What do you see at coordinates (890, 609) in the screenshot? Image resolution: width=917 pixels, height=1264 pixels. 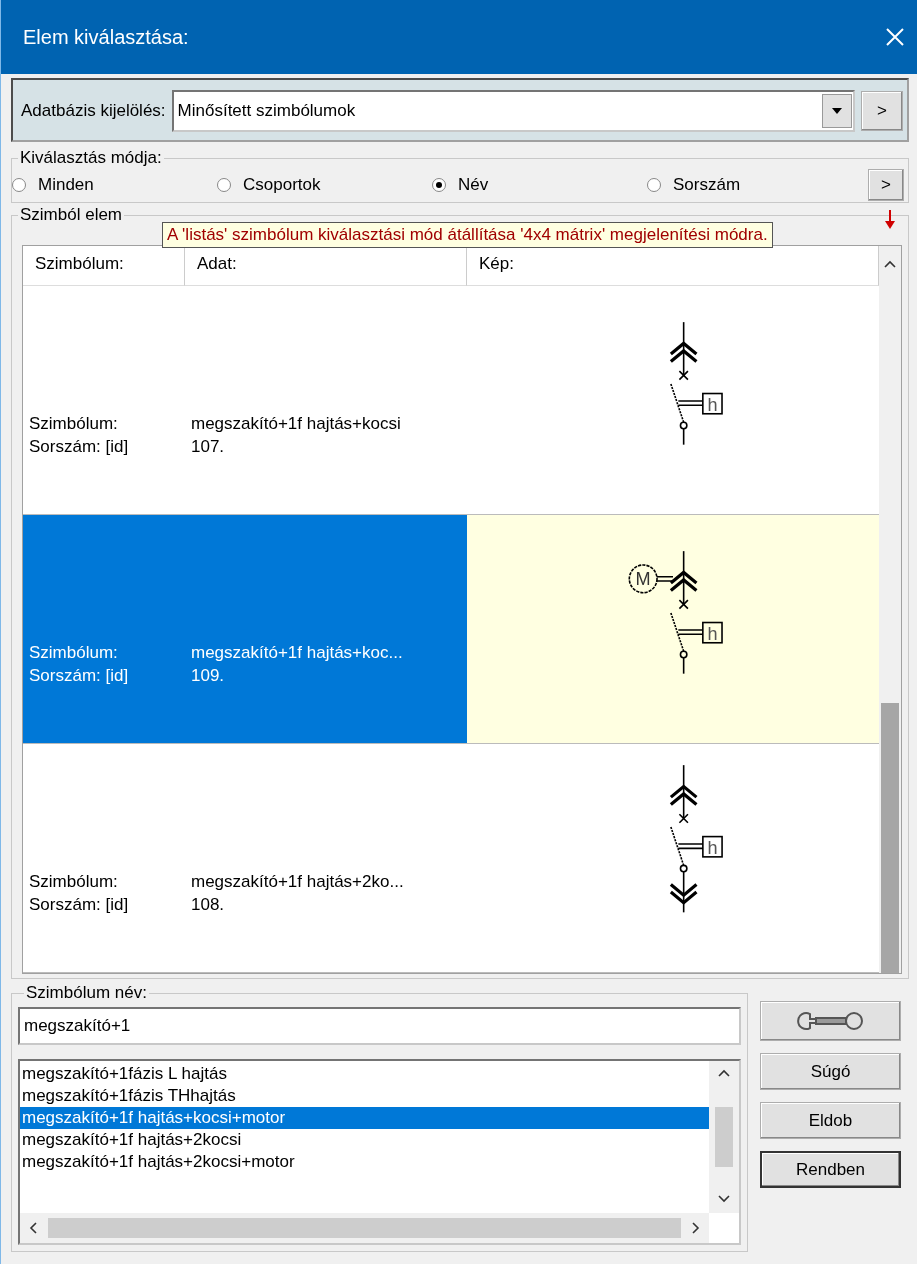 I see `vertical-scrollbar` at bounding box center [890, 609].